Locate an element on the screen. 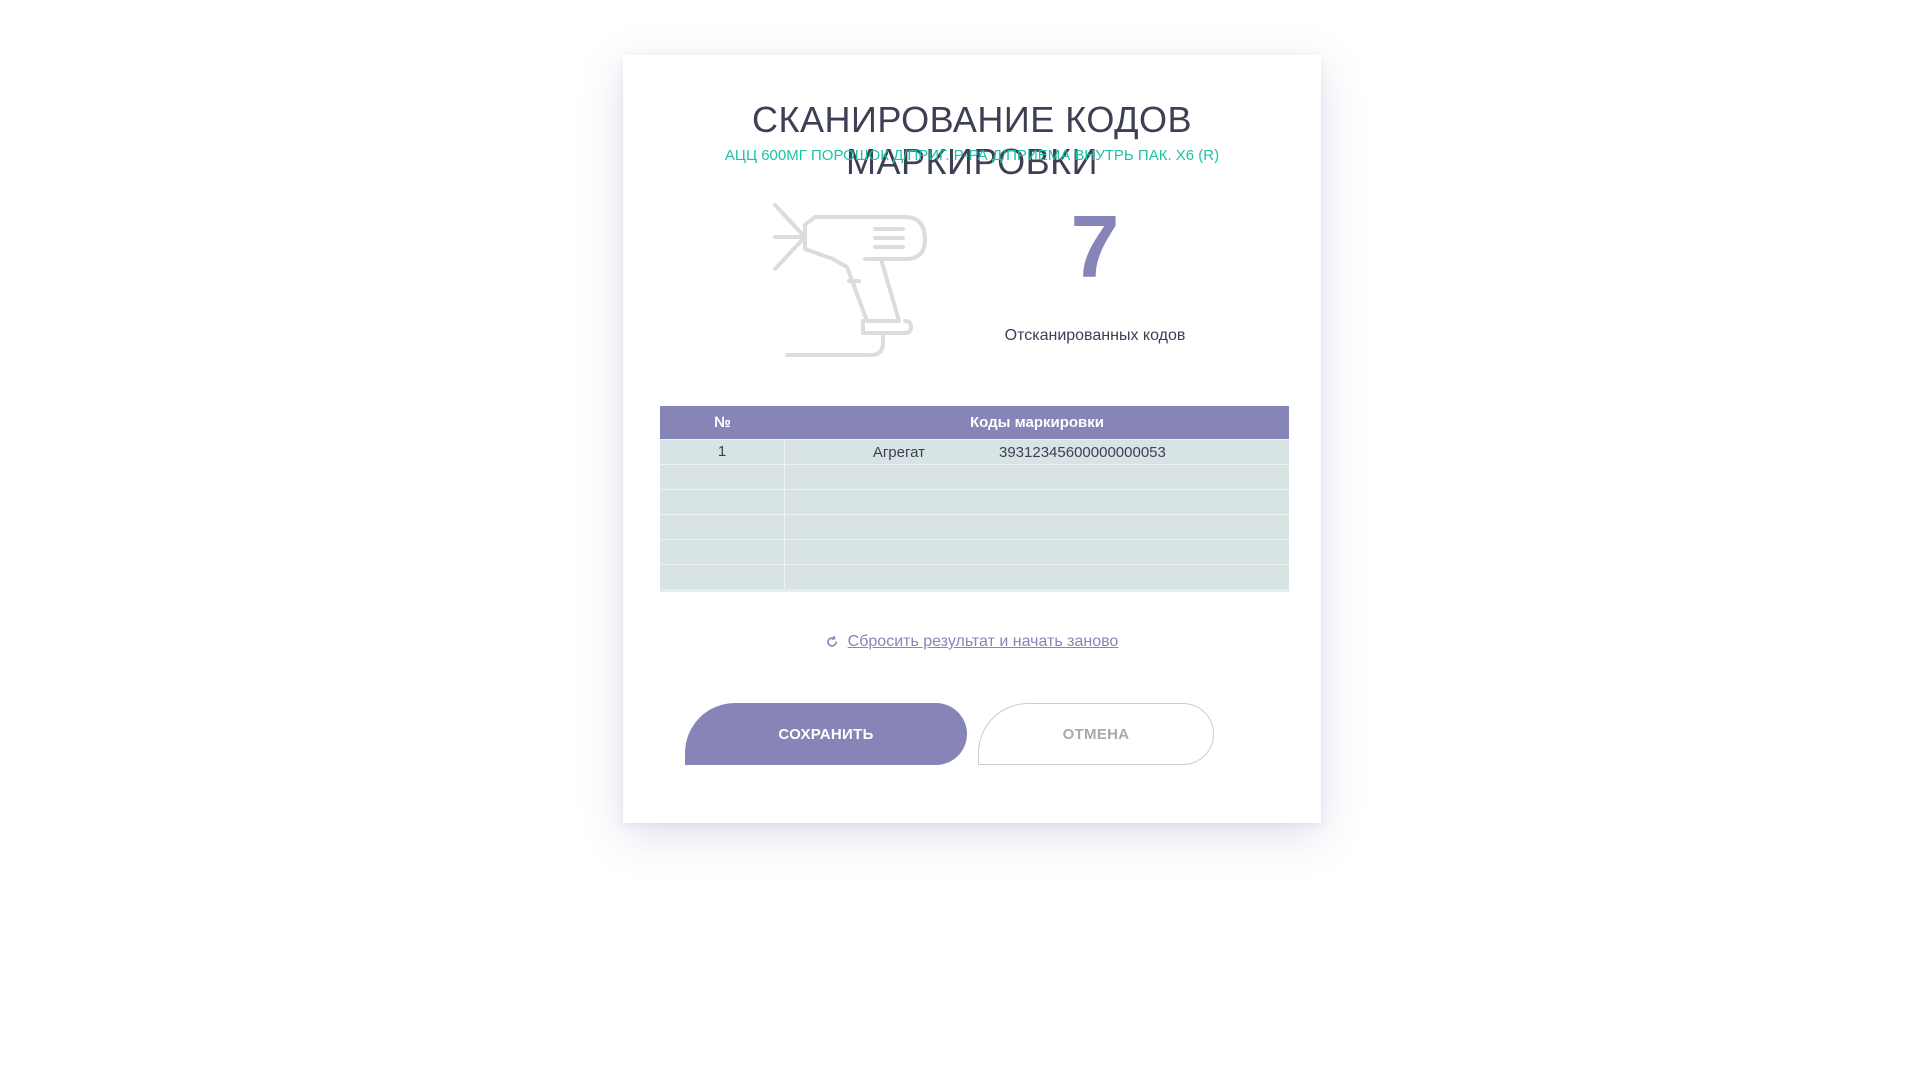  reset-link: Сбросить результат и начать заново is located at coordinates (972, 642).